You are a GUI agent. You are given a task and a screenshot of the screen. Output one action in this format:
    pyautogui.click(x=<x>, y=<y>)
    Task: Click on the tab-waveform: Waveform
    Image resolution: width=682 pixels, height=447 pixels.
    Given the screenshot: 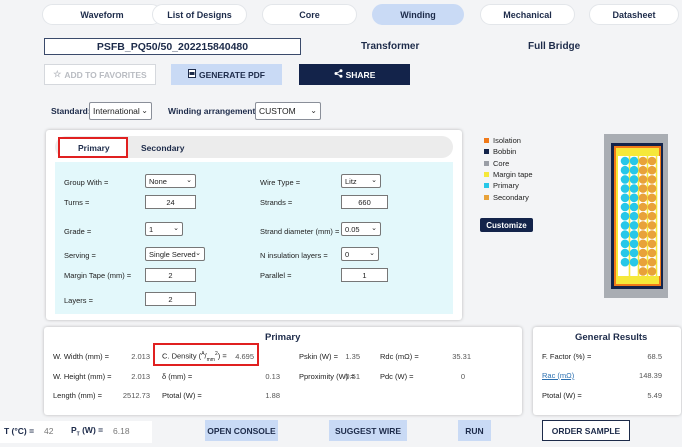 What is the action you would take?
    pyautogui.click(x=102, y=14)
    